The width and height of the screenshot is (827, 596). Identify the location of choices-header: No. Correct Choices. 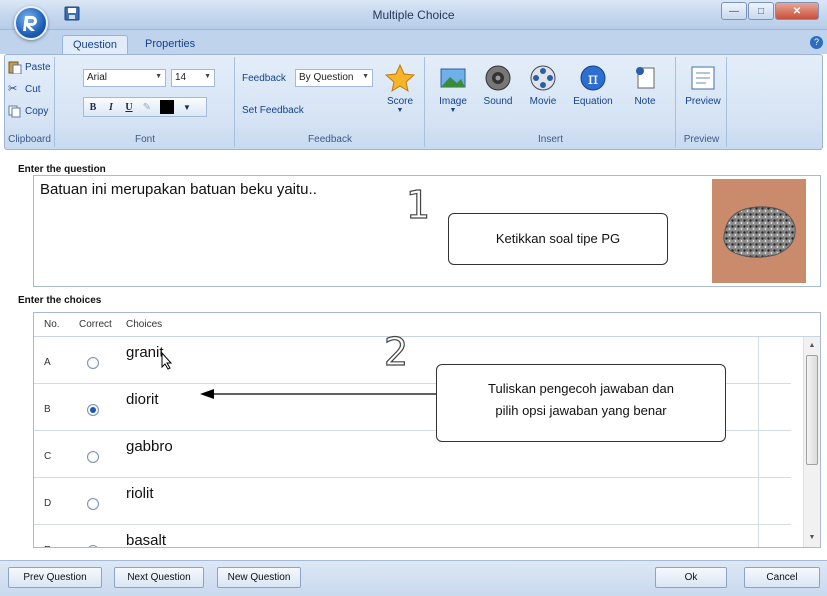
(427, 325).